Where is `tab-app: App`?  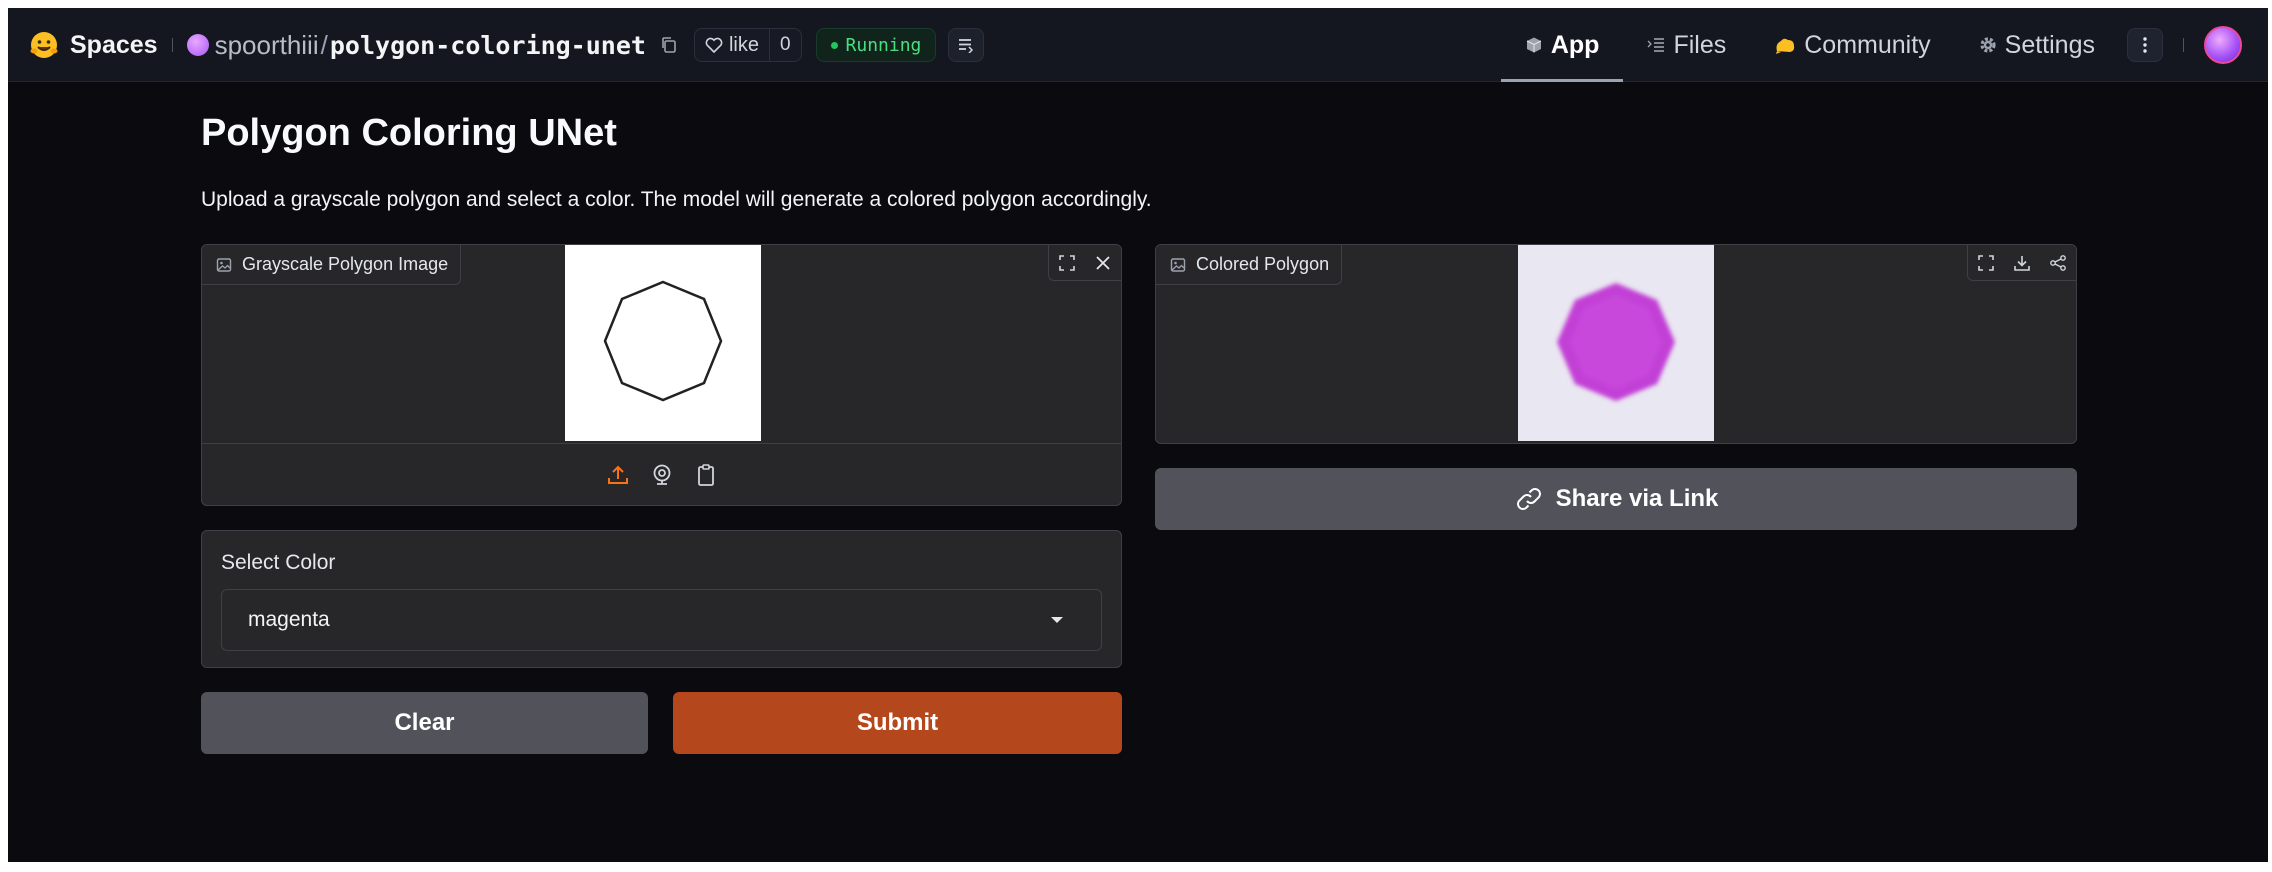 tab-app: App is located at coordinates (1562, 45).